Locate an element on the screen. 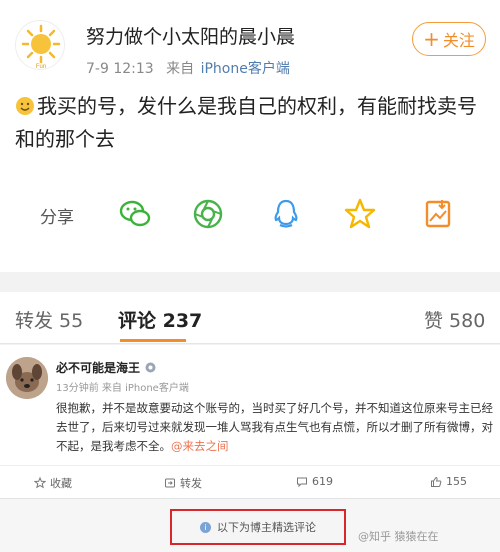 Image resolution: width=500 pixels, height=552 pixels. moments-icon is located at coordinates (208, 214).